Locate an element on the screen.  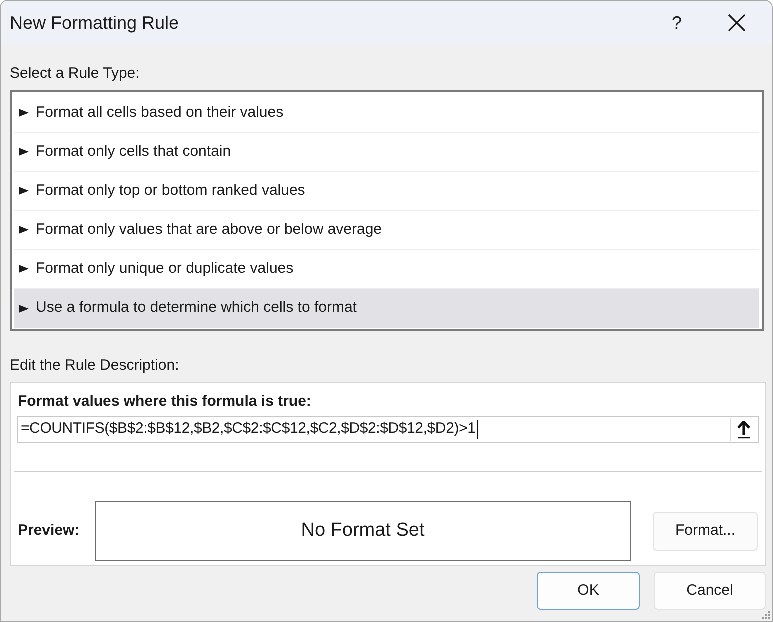
rule-type-text: Format only values that are above or below average is located at coordinates (209, 230).